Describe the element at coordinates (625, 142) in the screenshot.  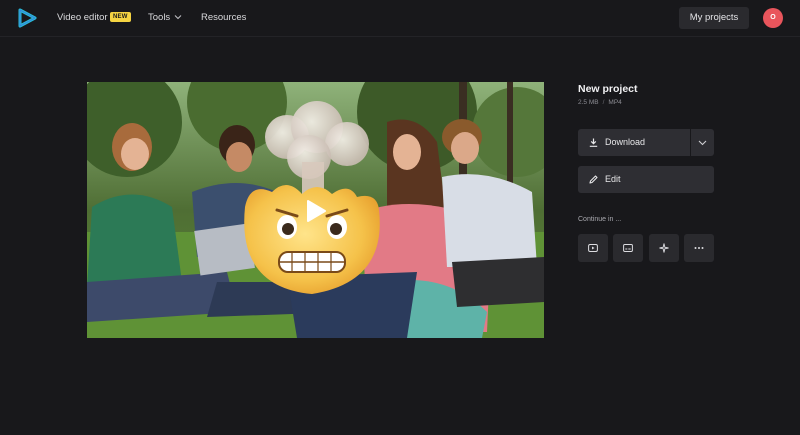
I see `download-label: Download` at that location.